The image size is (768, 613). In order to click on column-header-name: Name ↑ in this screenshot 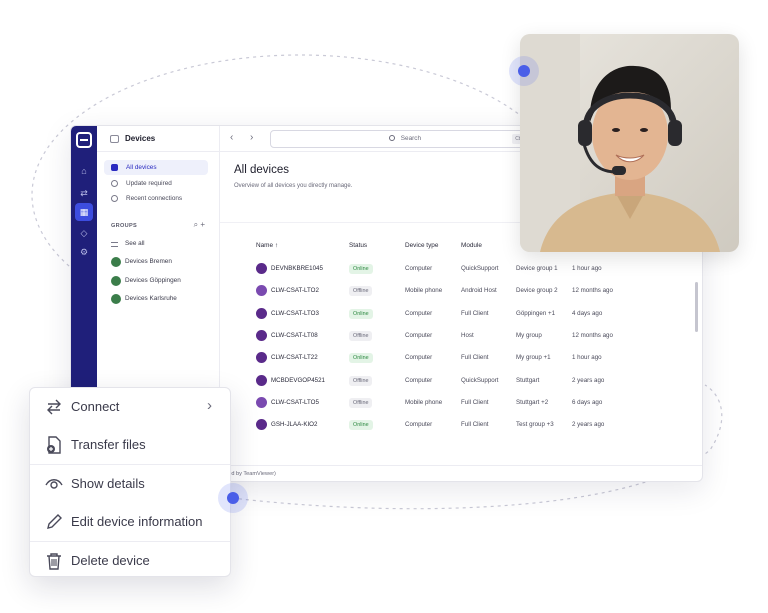, I will do `click(267, 245)`.